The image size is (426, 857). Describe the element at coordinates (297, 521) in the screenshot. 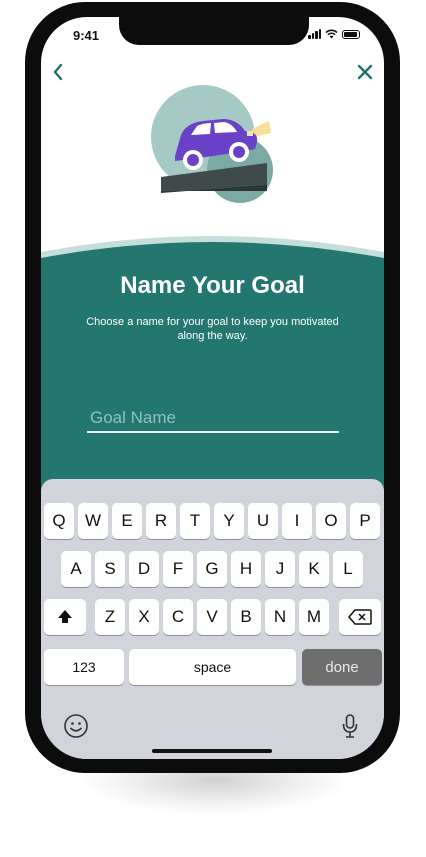

I see `key-i: I` at that location.